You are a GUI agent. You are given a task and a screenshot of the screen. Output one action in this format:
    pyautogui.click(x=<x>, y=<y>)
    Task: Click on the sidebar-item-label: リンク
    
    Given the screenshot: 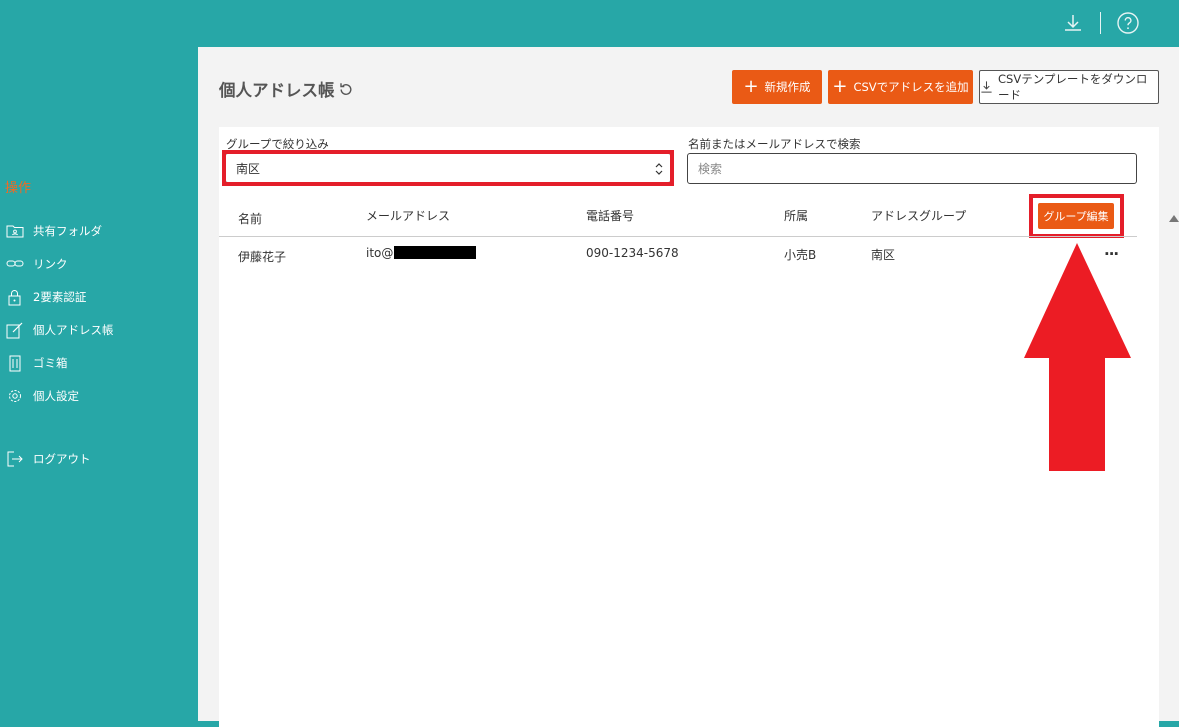 What is the action you would take?
    pyautogui.click(x=50, y=264)
    